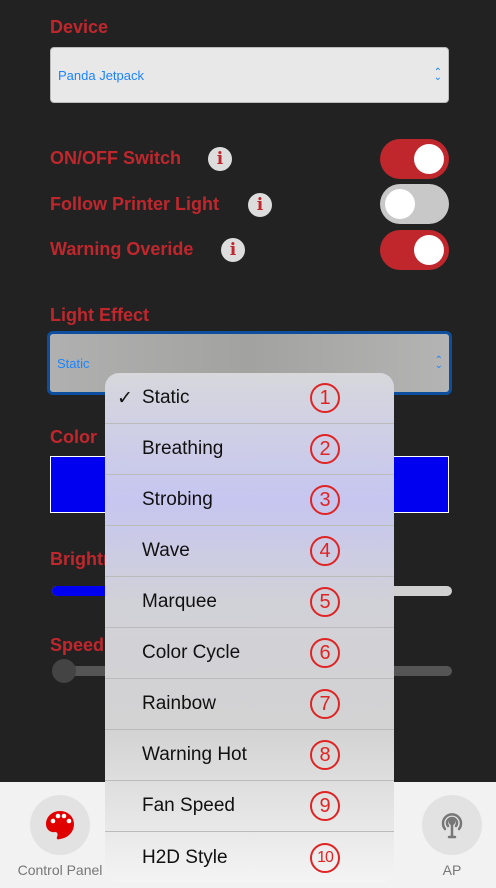 Image resolution: width=496 pixels, height=888 pixels. What do you see at coordinates (191, 652) in the screenshot?
I see `menu-item-label: Color Cycle` at bounding box center [191, 652].